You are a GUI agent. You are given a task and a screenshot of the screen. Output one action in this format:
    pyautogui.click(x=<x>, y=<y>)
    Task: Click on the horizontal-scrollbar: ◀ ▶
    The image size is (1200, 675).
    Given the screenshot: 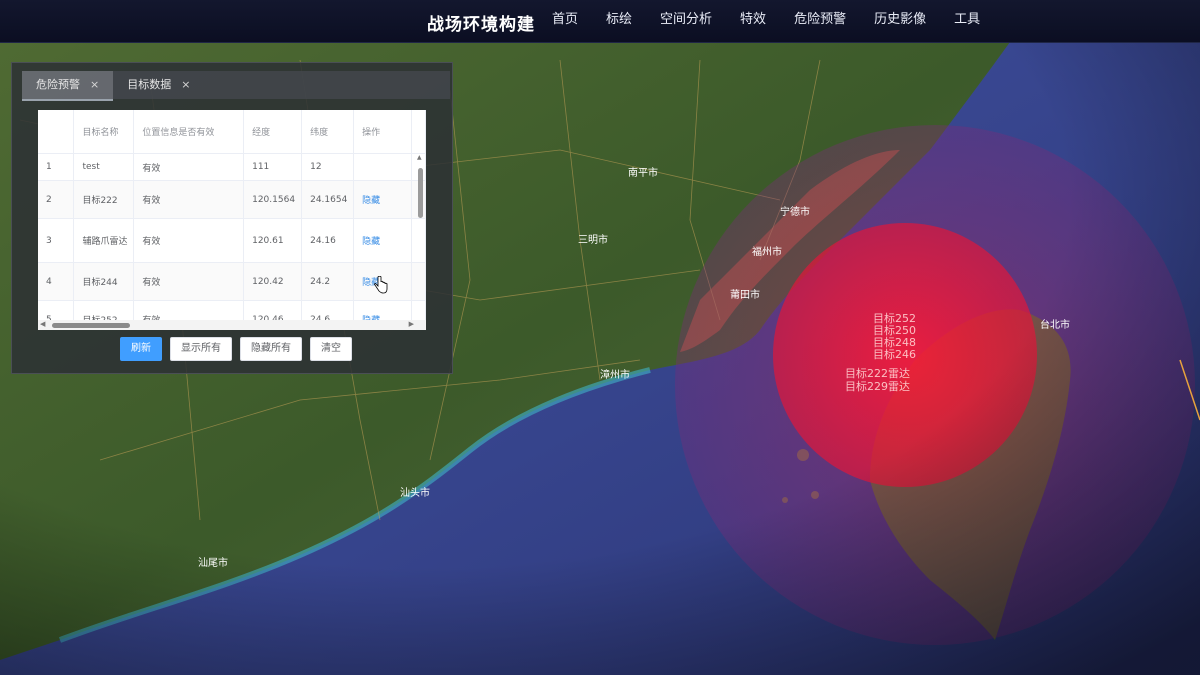 What is the action you would take?
    pyautogui.click(x=232, y=325)
    